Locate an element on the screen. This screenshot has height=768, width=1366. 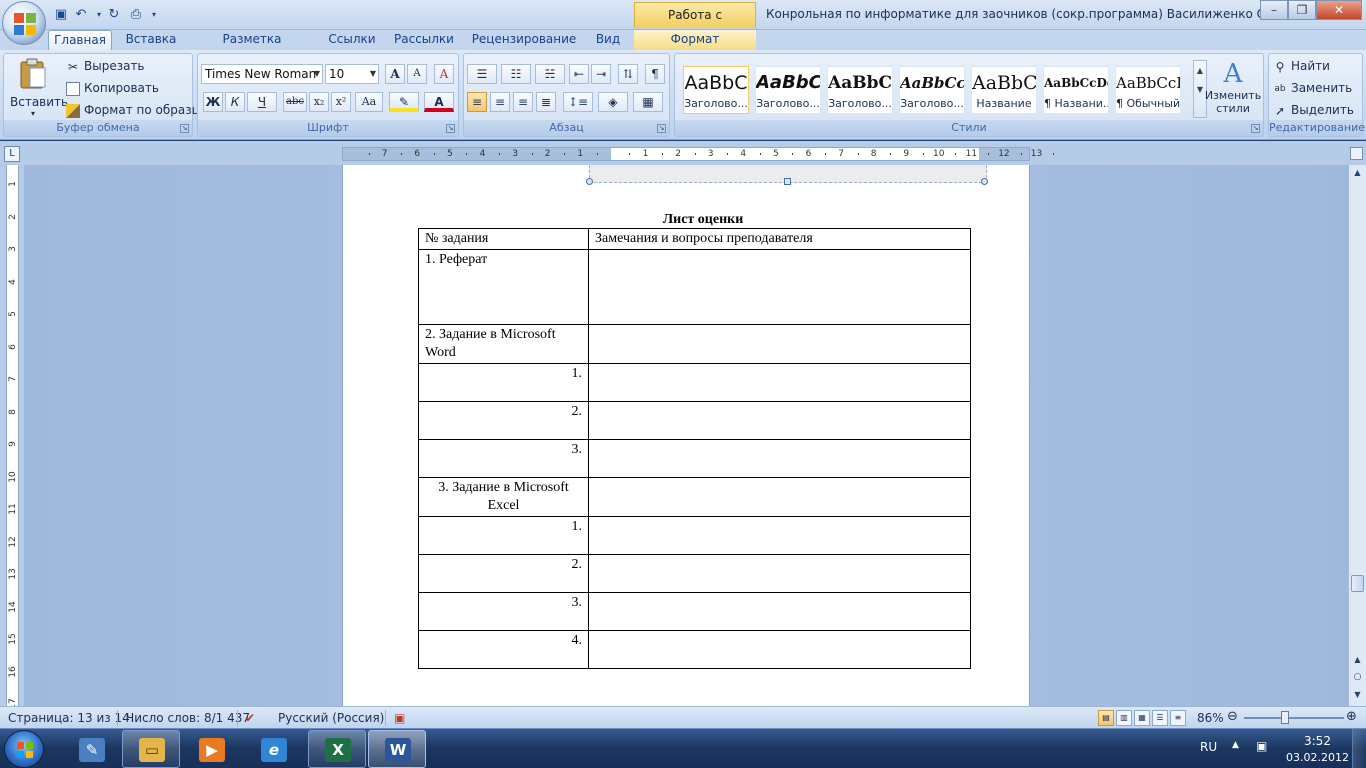
zoom-level: 86% is located at coordinates (1210, 718).